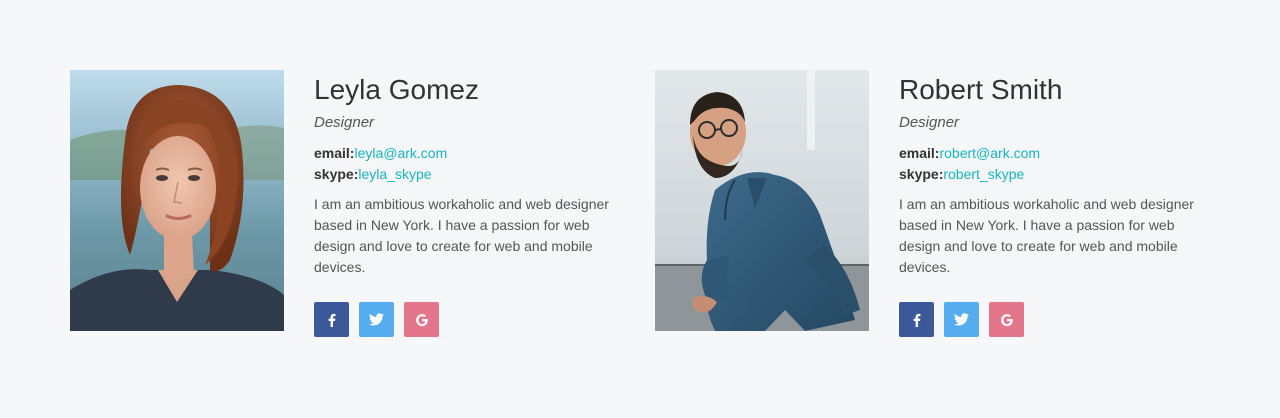 This screenshot has width=1280, height=418. I want to click on skype-row: skype:robert_skype, so click(1059, 174).